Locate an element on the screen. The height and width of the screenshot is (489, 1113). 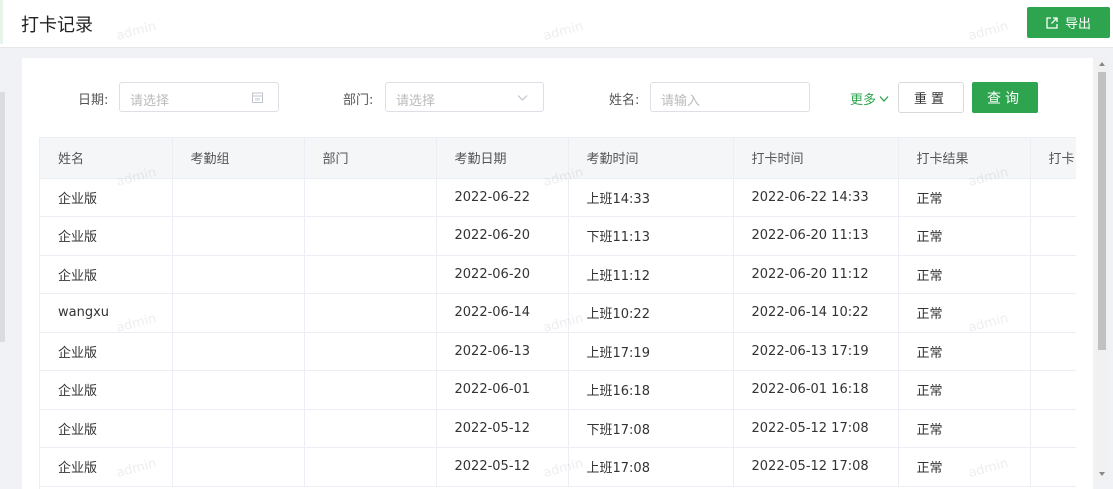
more-label: 更多 is located at coordinates (863, 100).